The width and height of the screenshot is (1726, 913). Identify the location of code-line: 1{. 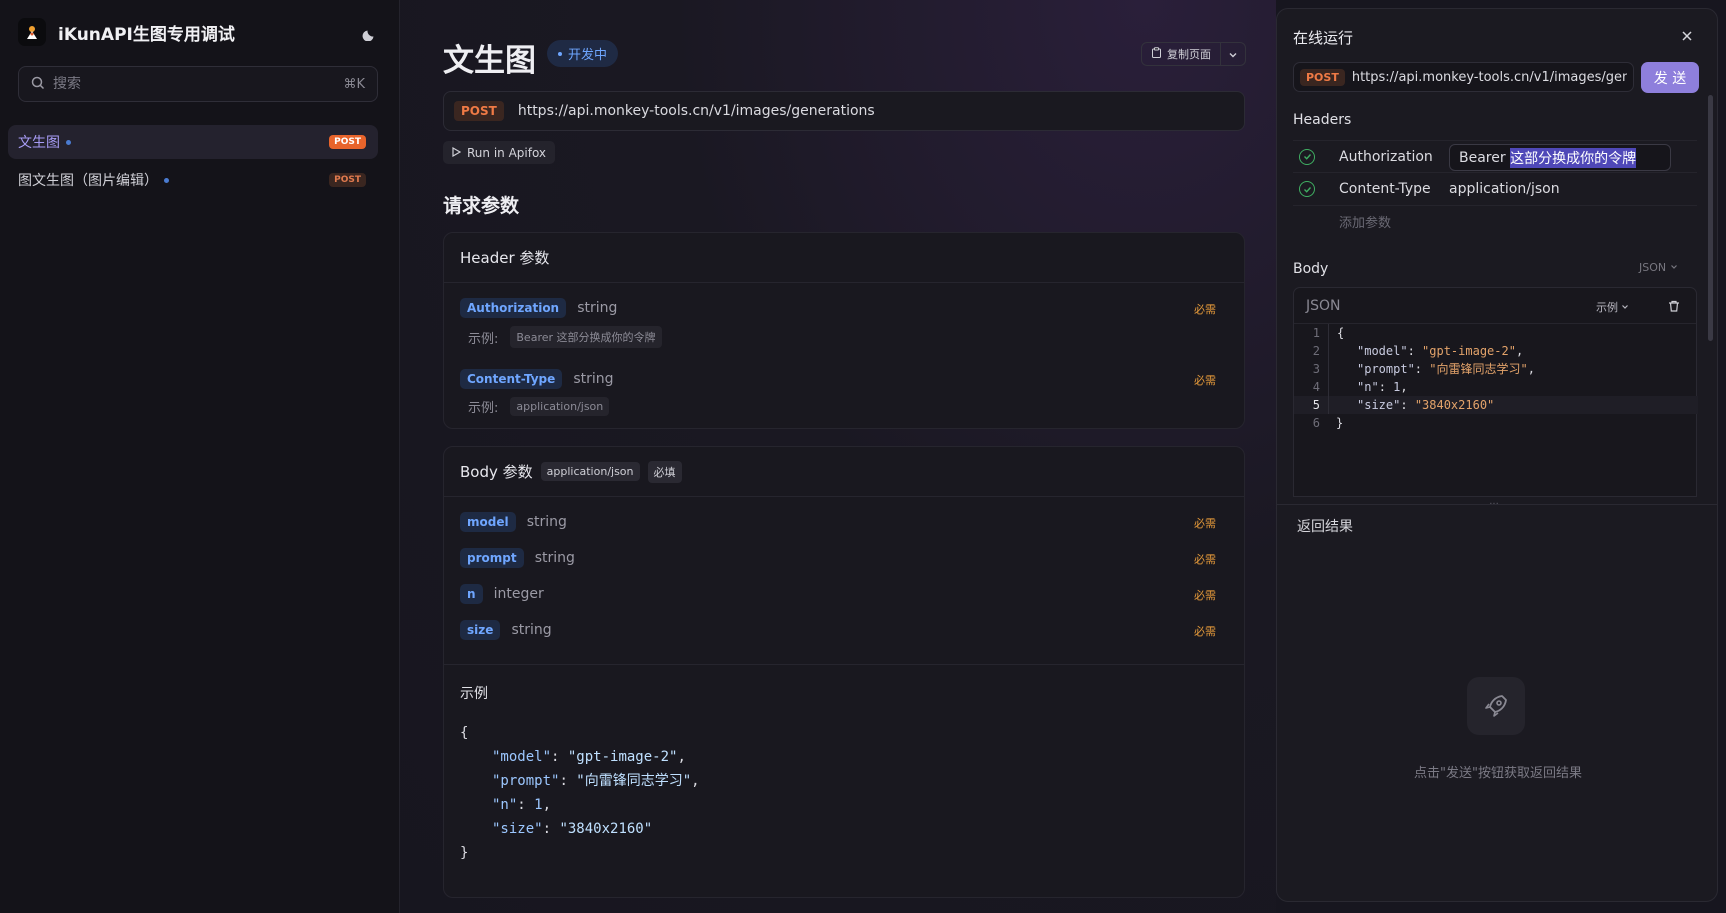
(1328, 333).